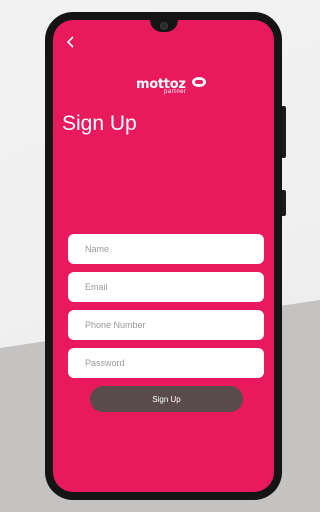  I want to click on sign-up-button: Sign Up, so click(166, 399).